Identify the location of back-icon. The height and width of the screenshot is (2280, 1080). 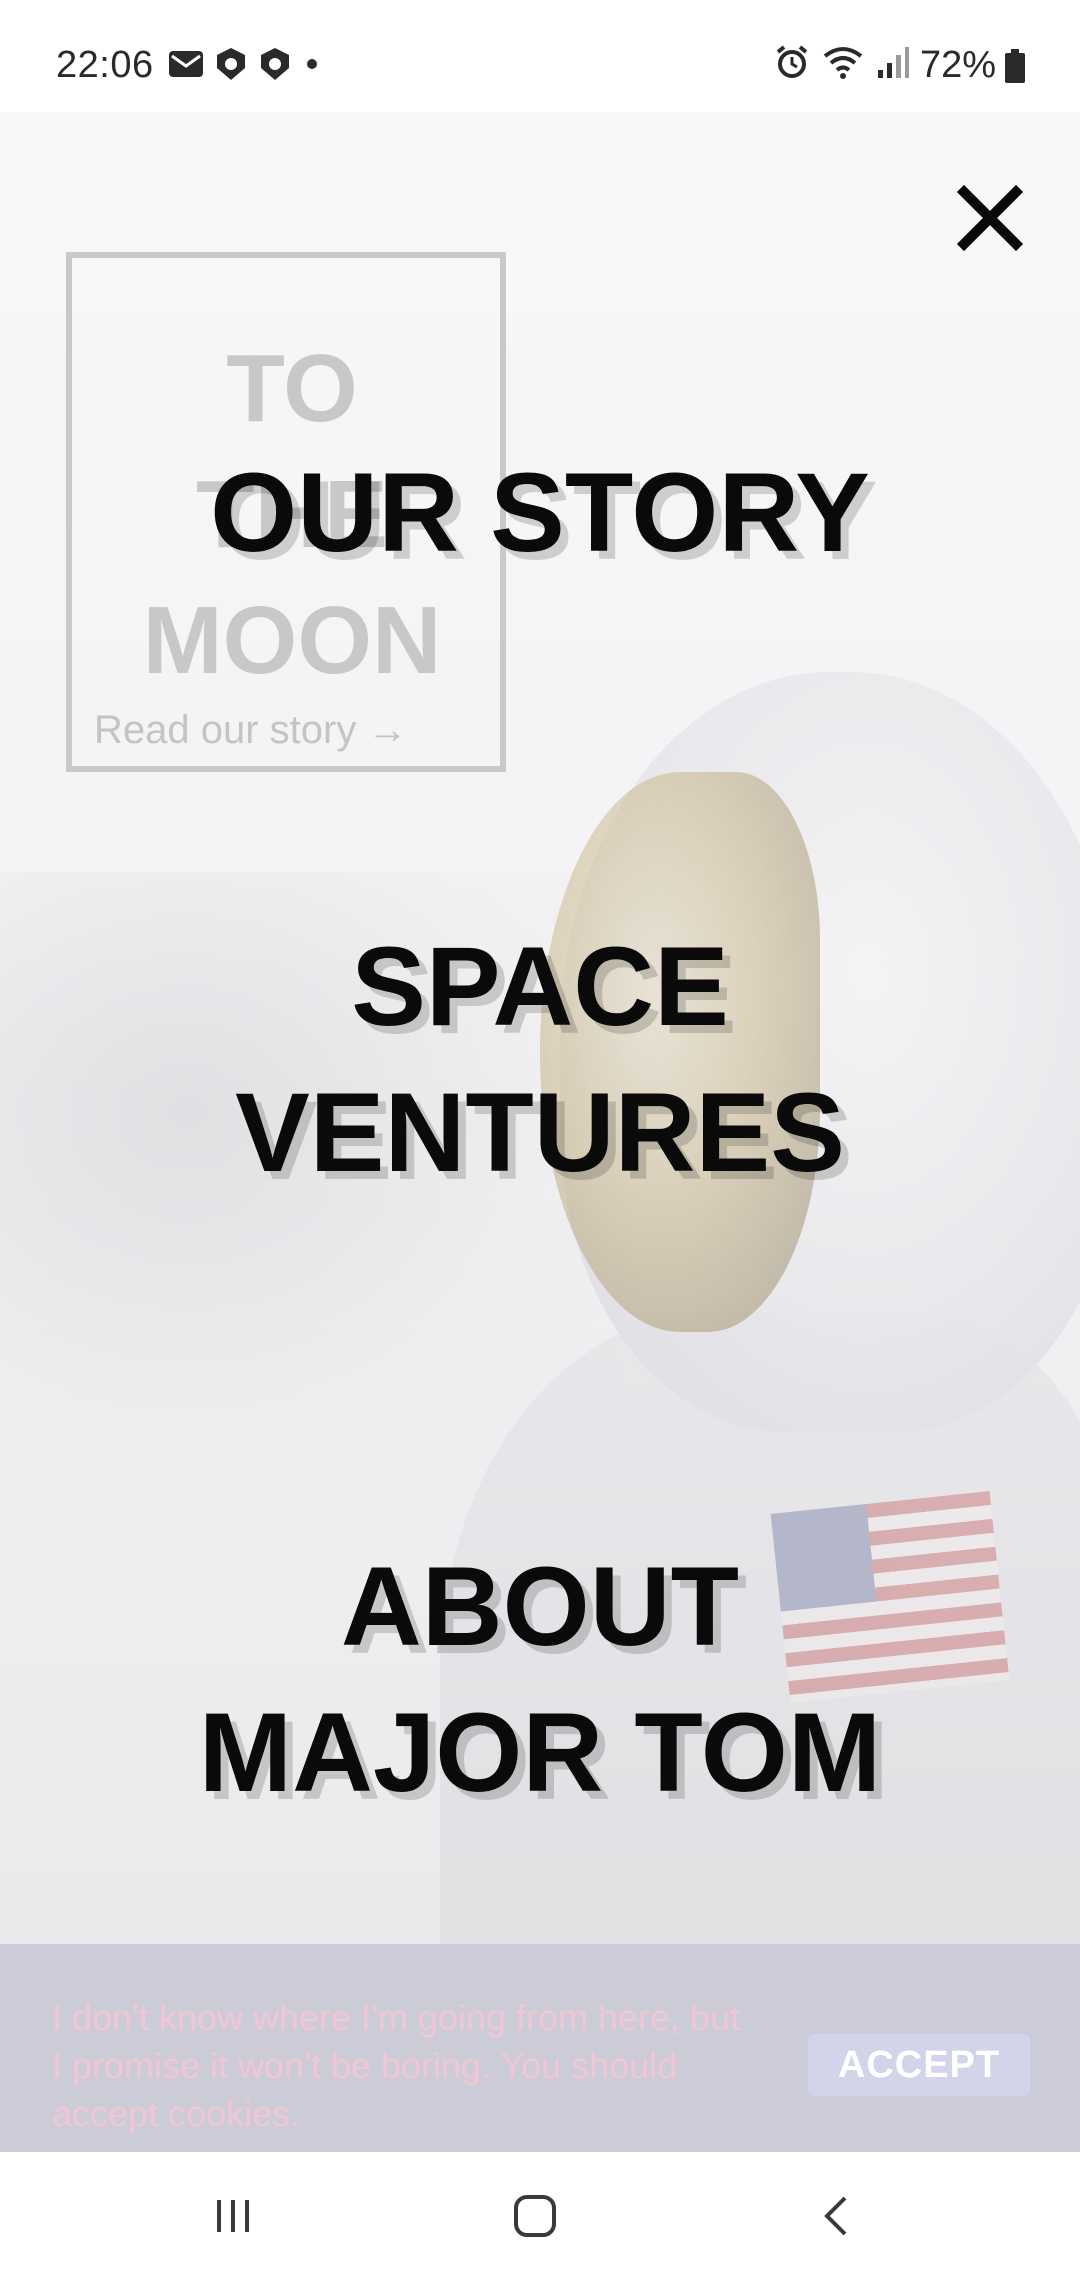
(835, 2216).